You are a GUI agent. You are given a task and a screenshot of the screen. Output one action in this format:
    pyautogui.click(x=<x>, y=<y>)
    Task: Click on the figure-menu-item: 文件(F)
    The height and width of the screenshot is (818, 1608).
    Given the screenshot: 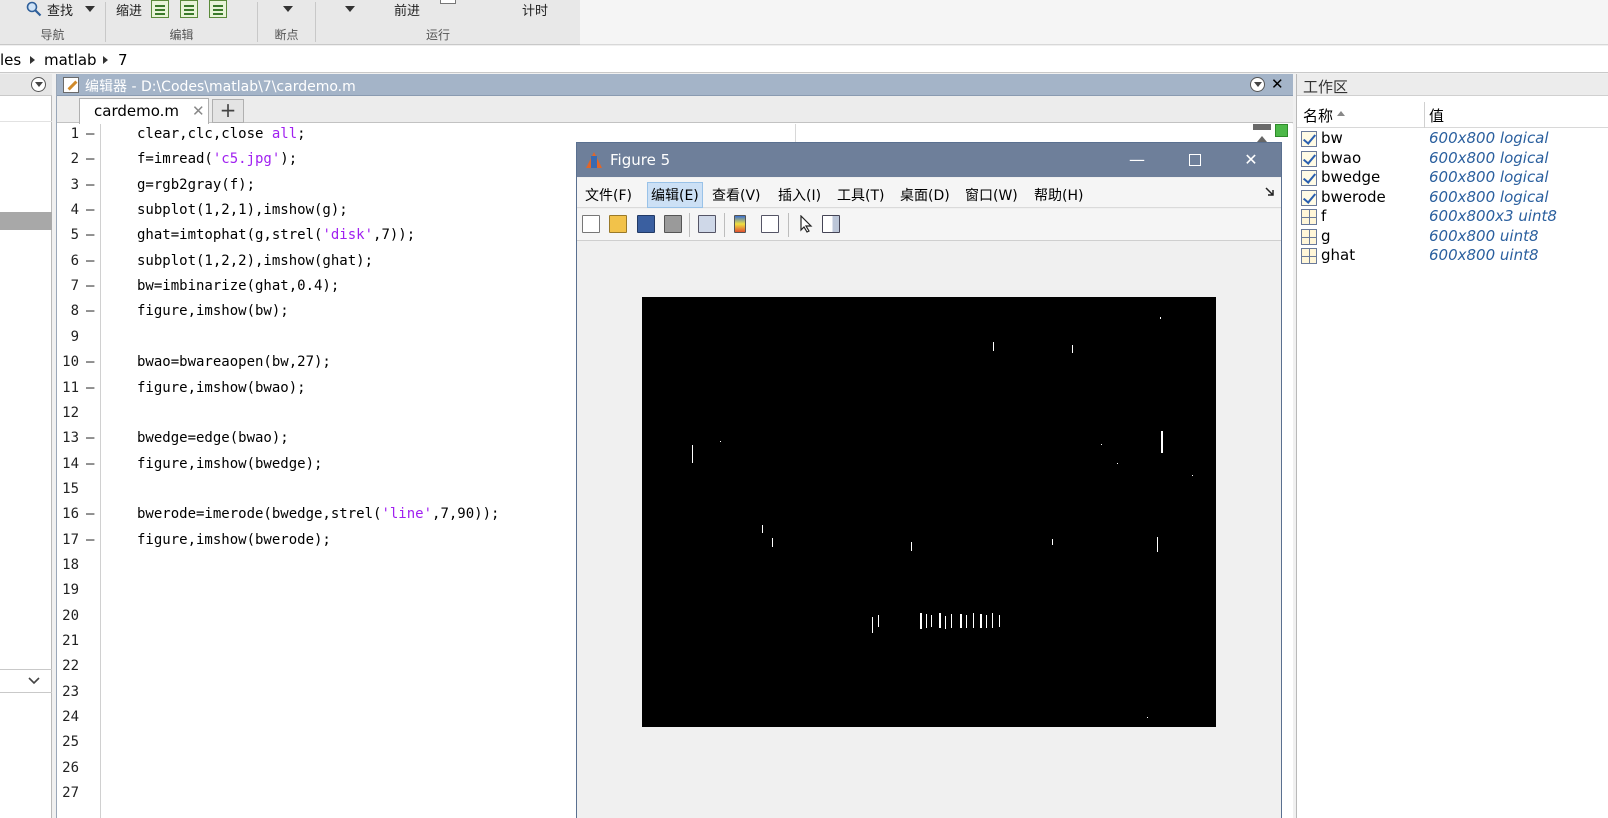 What is the action you would take?
    pyautogui.click(x=608, y=195)
    